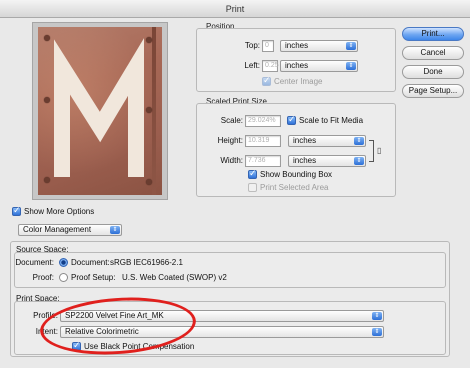 This screenshot has height=368, width=470. What do you see at coordinates (305, 140) in the screenshot?
I see `height-unit-value: inches` at bounding box center [305, 140].